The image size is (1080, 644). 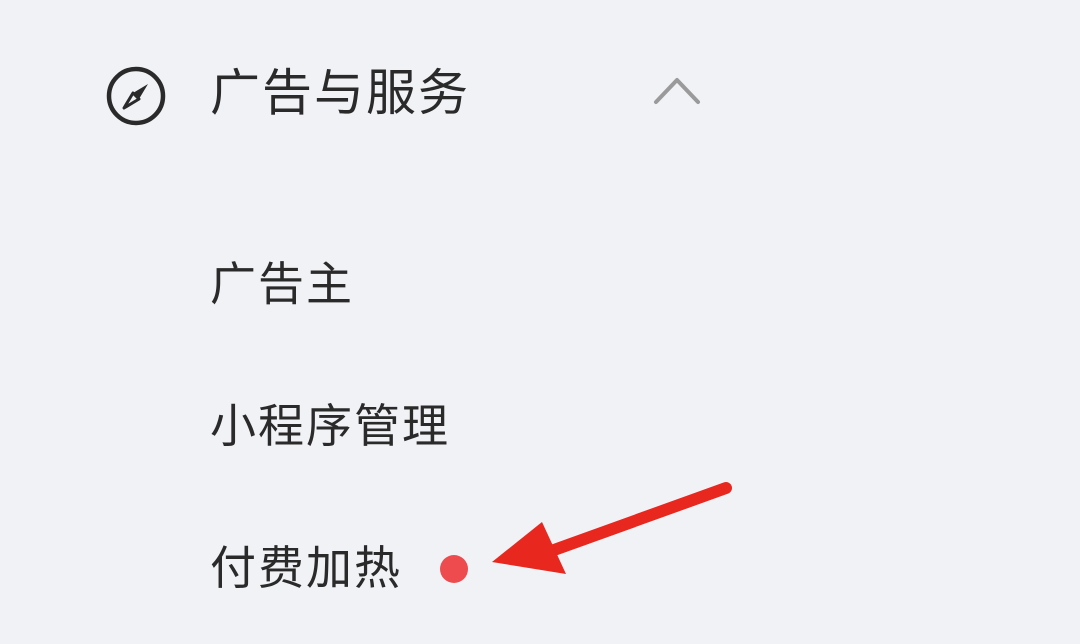 I want to click on chevron-up-icon, so click(x=677, y=90).